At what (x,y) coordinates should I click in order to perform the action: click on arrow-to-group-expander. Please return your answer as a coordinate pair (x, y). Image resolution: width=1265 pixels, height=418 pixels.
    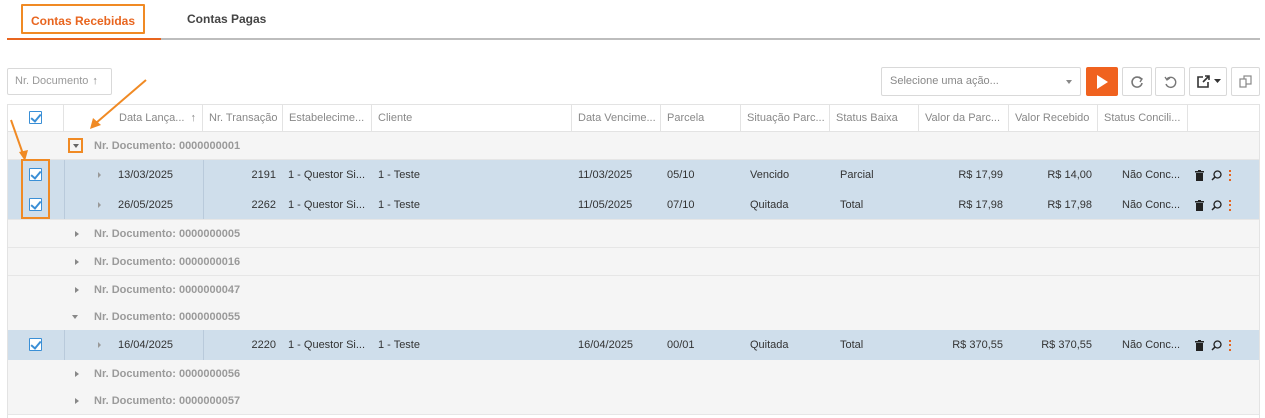
    Looking at the image, I should click on (118, 104).